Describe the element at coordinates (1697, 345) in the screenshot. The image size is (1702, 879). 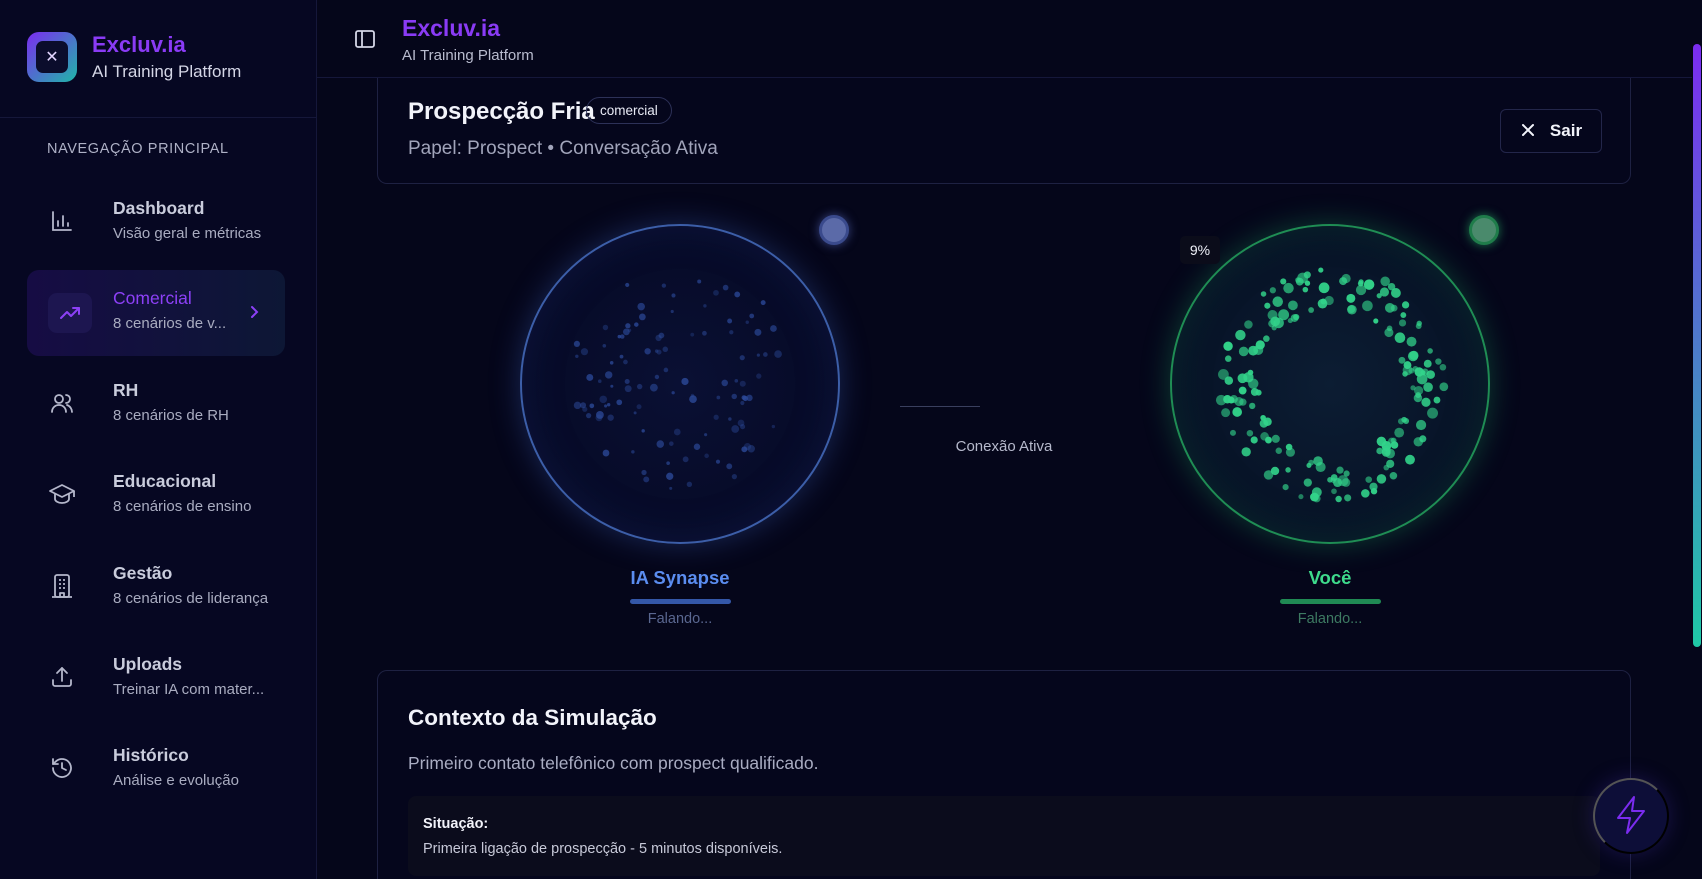
I see `scrollbar-thumb` at that location.